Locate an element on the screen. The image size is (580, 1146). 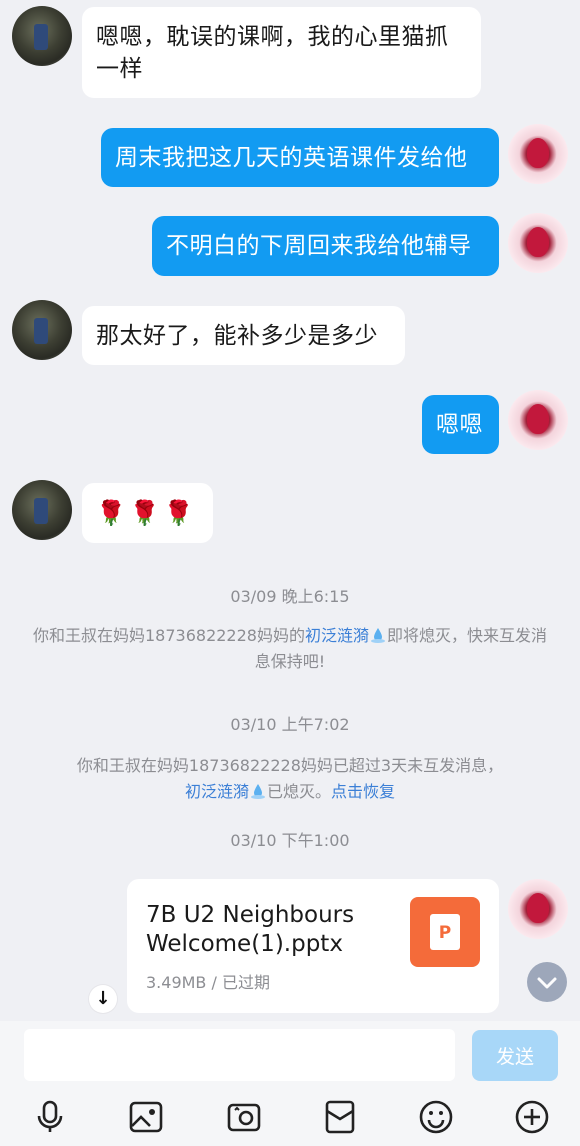
message-text: 🌹🌹🌹 is located at coordinates (147, 513).